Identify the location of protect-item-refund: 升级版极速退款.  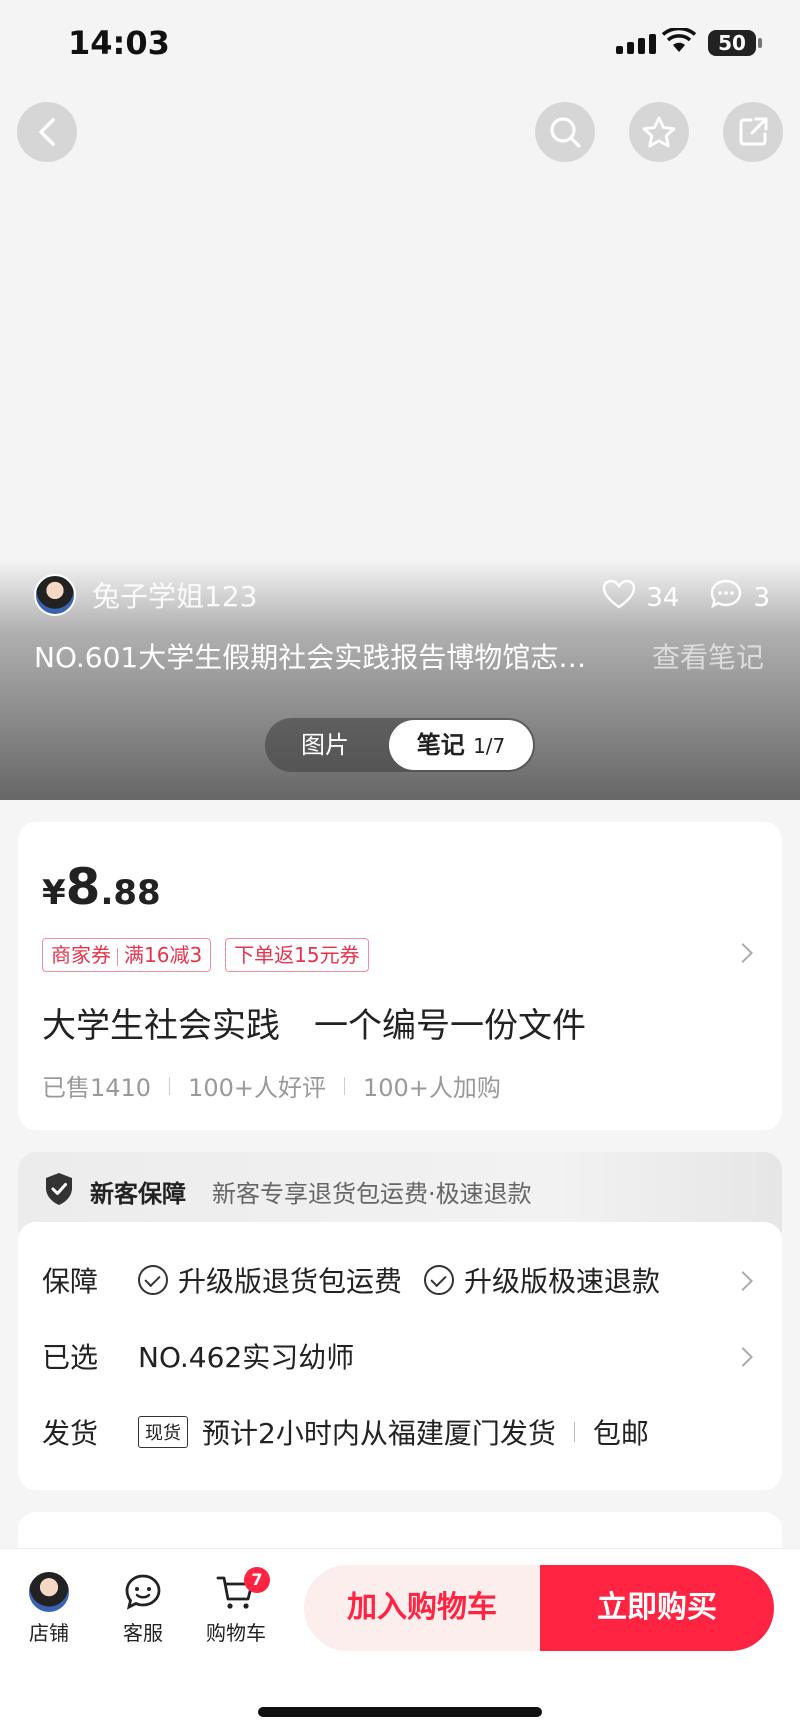
(542, 1280).